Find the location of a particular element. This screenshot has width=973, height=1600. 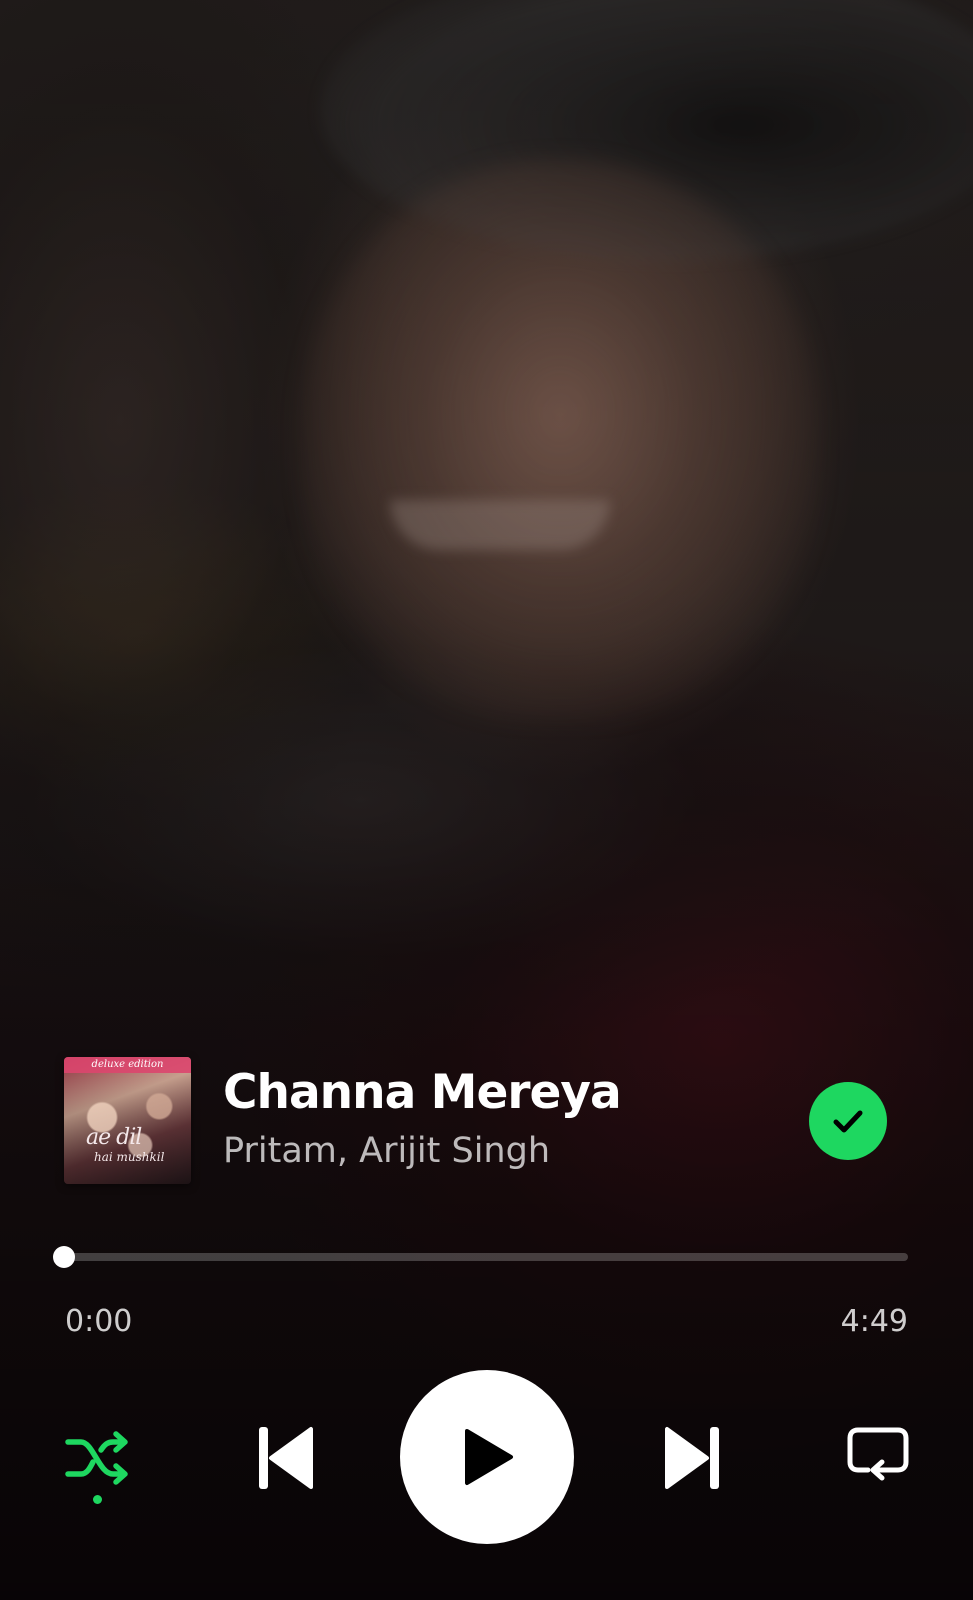

cover-title: ae dil is located at coordinates (114, 1137).